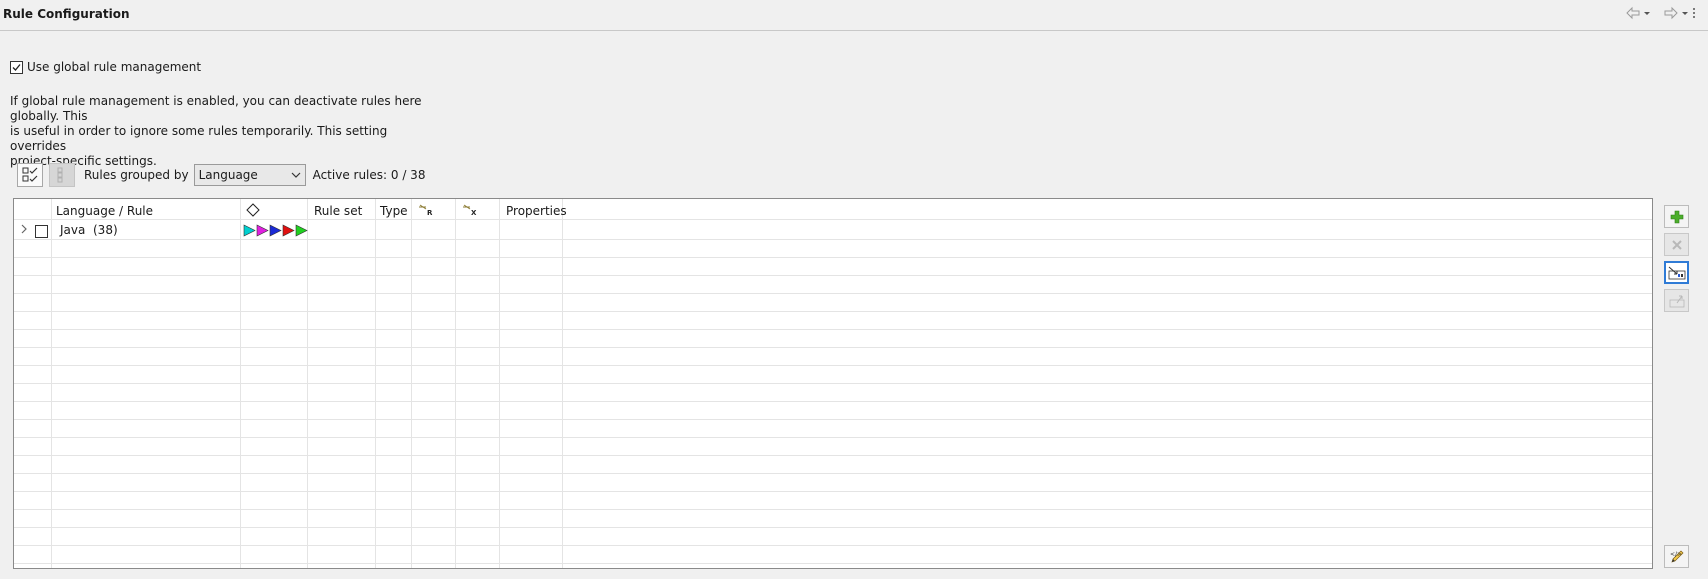  I want to click on delete-icon, so click(1676, 244).